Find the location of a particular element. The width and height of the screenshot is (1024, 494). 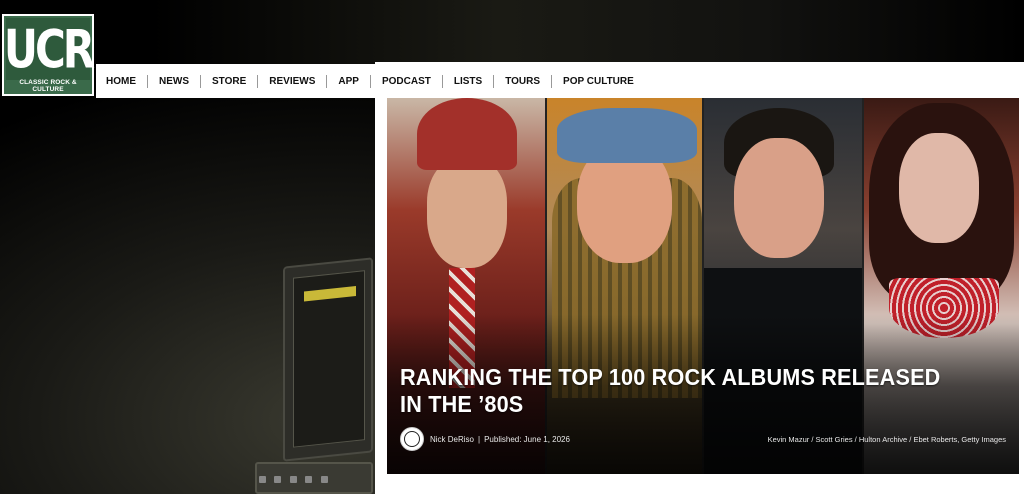

site-logo: UCR CLASSIC ROCK & CULTURE is located at coordinates (48, 55).